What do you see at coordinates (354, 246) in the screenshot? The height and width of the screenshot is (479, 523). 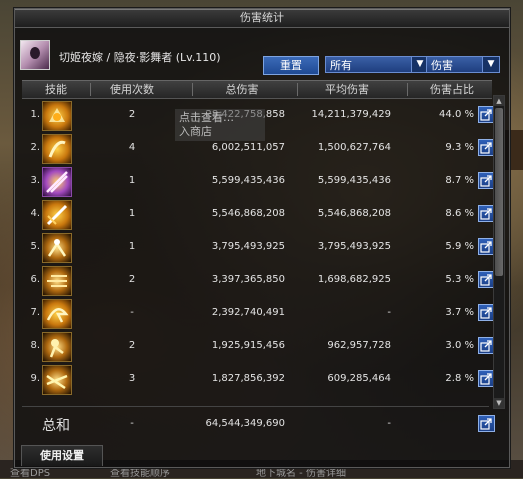 I see `row-avg: 3,795,493,925` at bounding box center [354, 246].